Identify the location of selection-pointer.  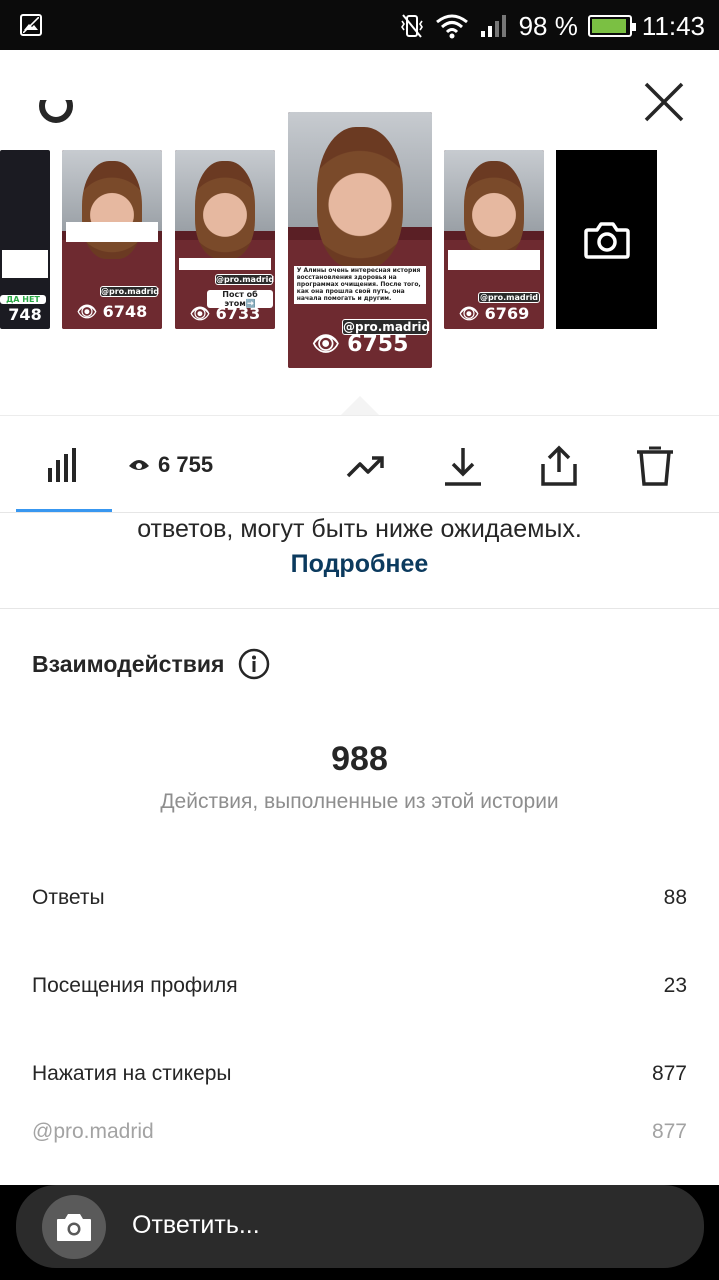
(360, 406).